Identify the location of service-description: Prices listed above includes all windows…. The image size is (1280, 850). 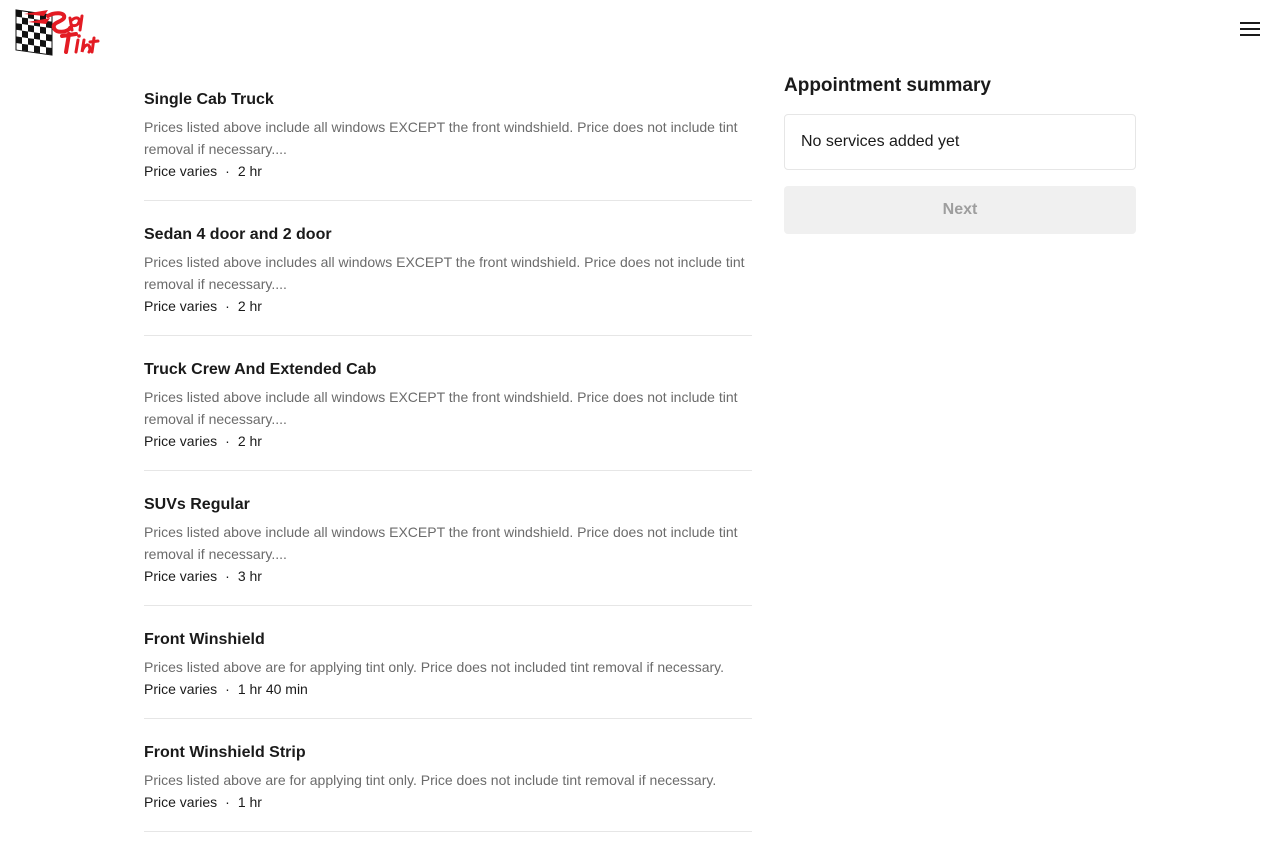
(444, 273).